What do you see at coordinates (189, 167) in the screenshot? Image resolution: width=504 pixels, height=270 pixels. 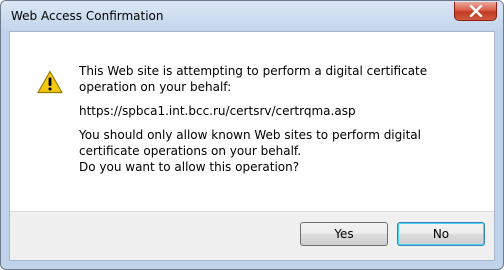 I see `question-text: Do you want to allow this operation?` at bounding box center [189, 167].